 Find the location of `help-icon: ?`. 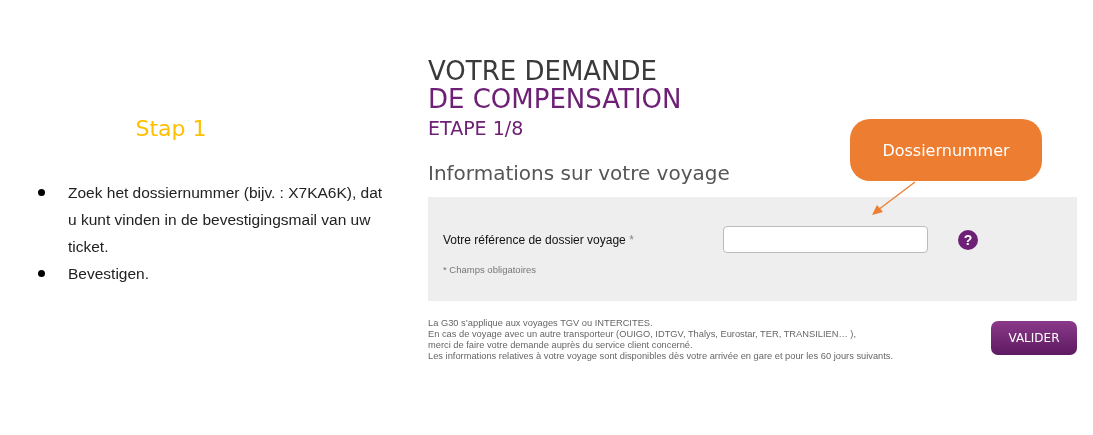

help-icon: ? is located at coordinates (968, 239).